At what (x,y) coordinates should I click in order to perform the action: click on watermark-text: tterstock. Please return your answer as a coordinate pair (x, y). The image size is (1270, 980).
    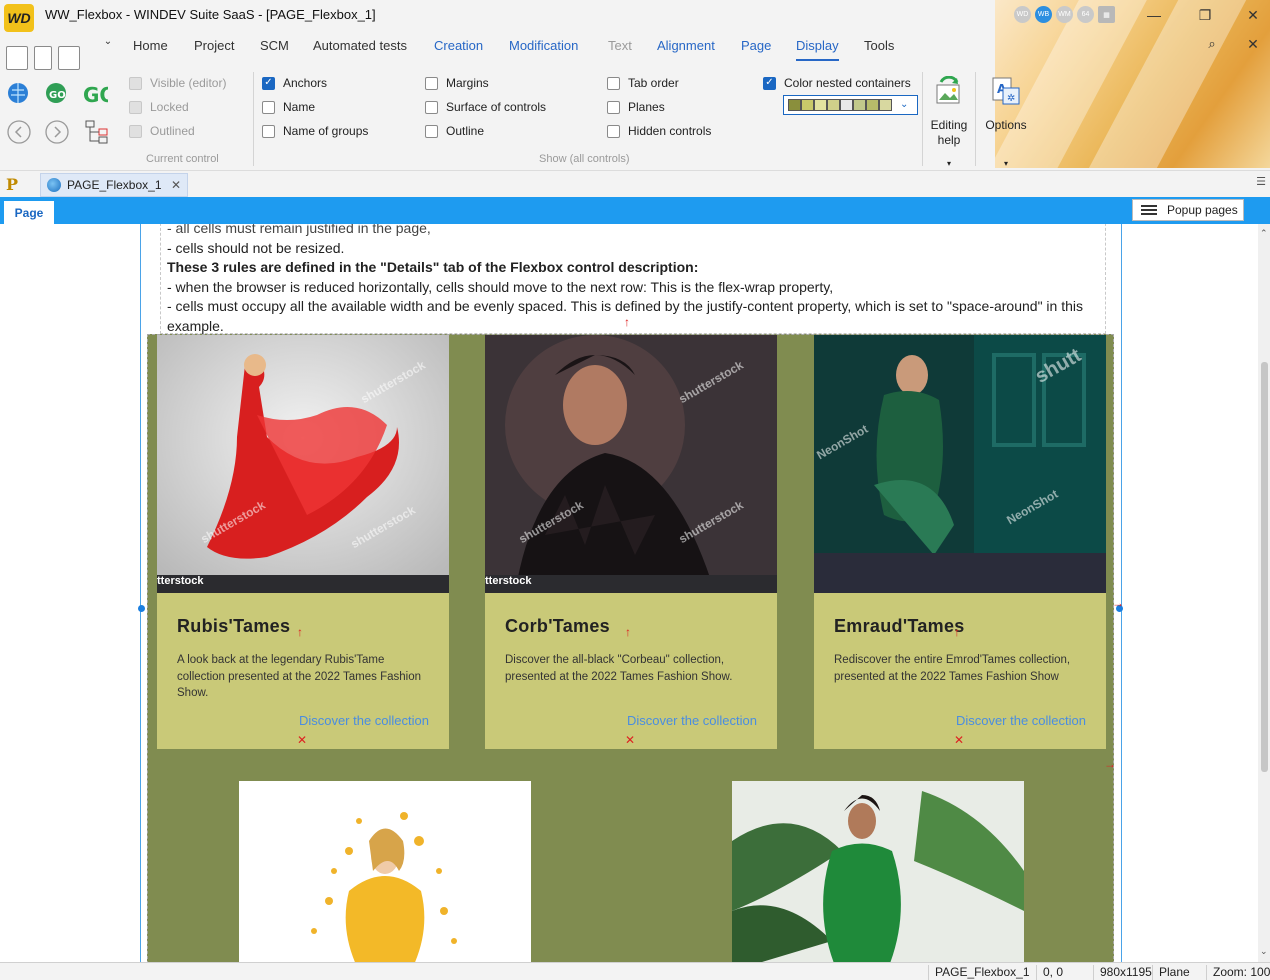
    Looking at the image, I should click on (508, 581).